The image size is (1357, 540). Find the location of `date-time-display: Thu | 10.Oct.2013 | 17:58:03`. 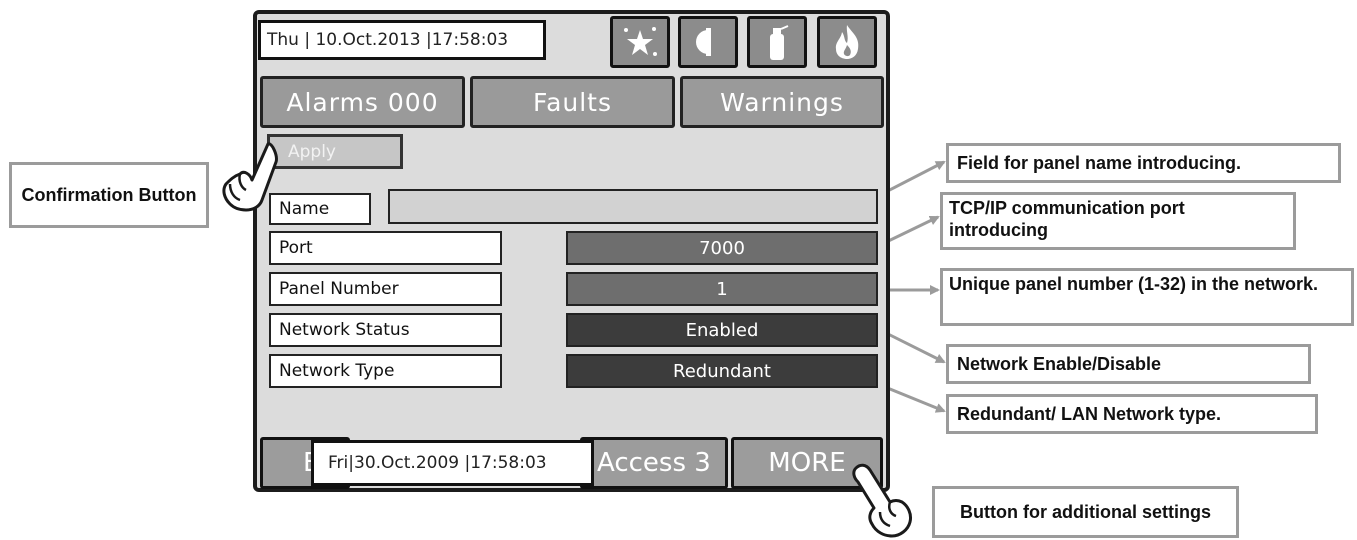

date-time-display: Thu | 10.Oct.2013 | 17:58:03 is located at coordinates (402, 40).